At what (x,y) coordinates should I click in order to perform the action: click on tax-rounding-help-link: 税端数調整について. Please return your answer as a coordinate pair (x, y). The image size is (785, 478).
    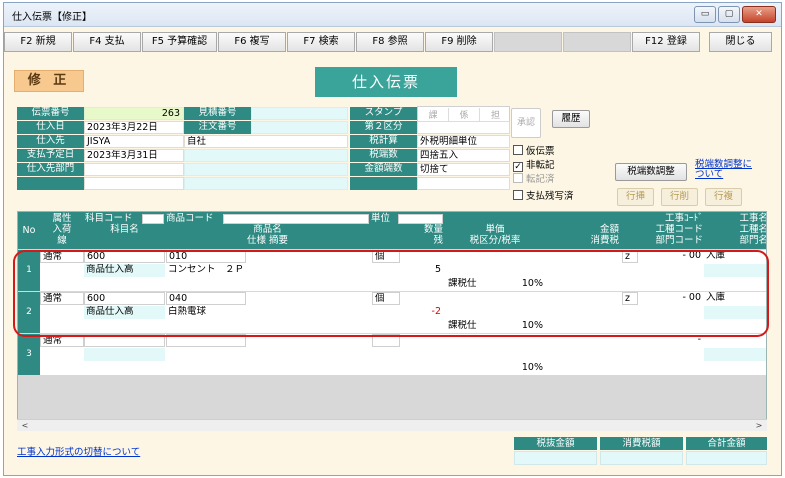
    Looking at the image, I should click on (725, 170).